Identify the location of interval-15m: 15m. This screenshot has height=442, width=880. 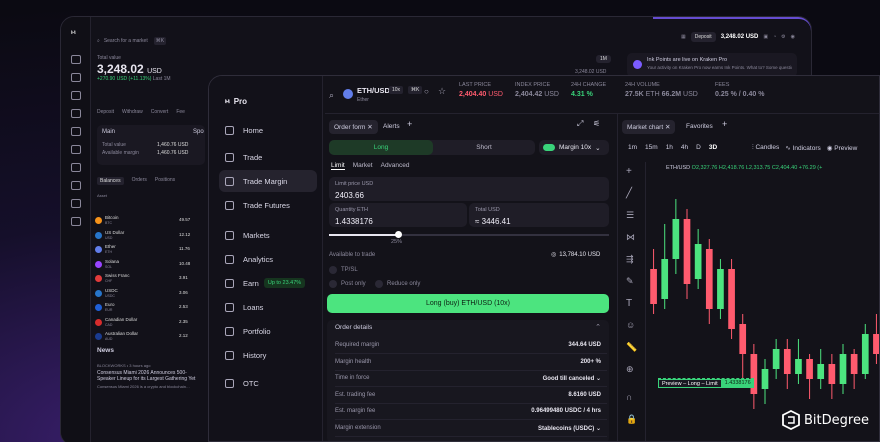
(651, 147).